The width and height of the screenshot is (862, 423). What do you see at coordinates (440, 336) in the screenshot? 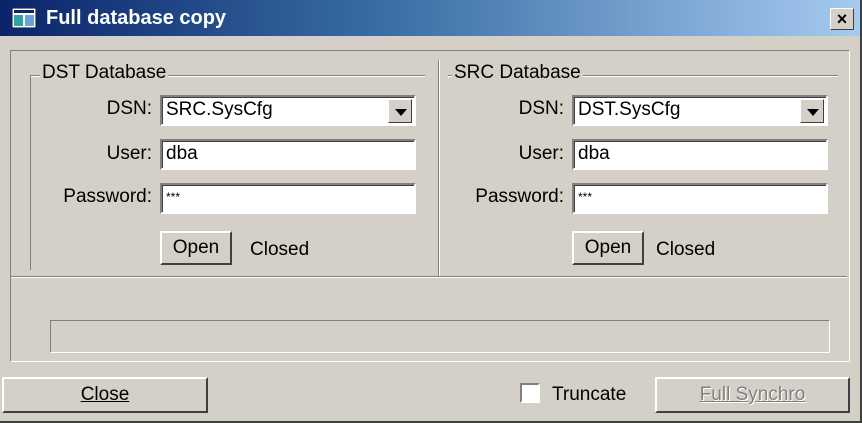
I see `progress-bar` at bounding box center [440, 336].